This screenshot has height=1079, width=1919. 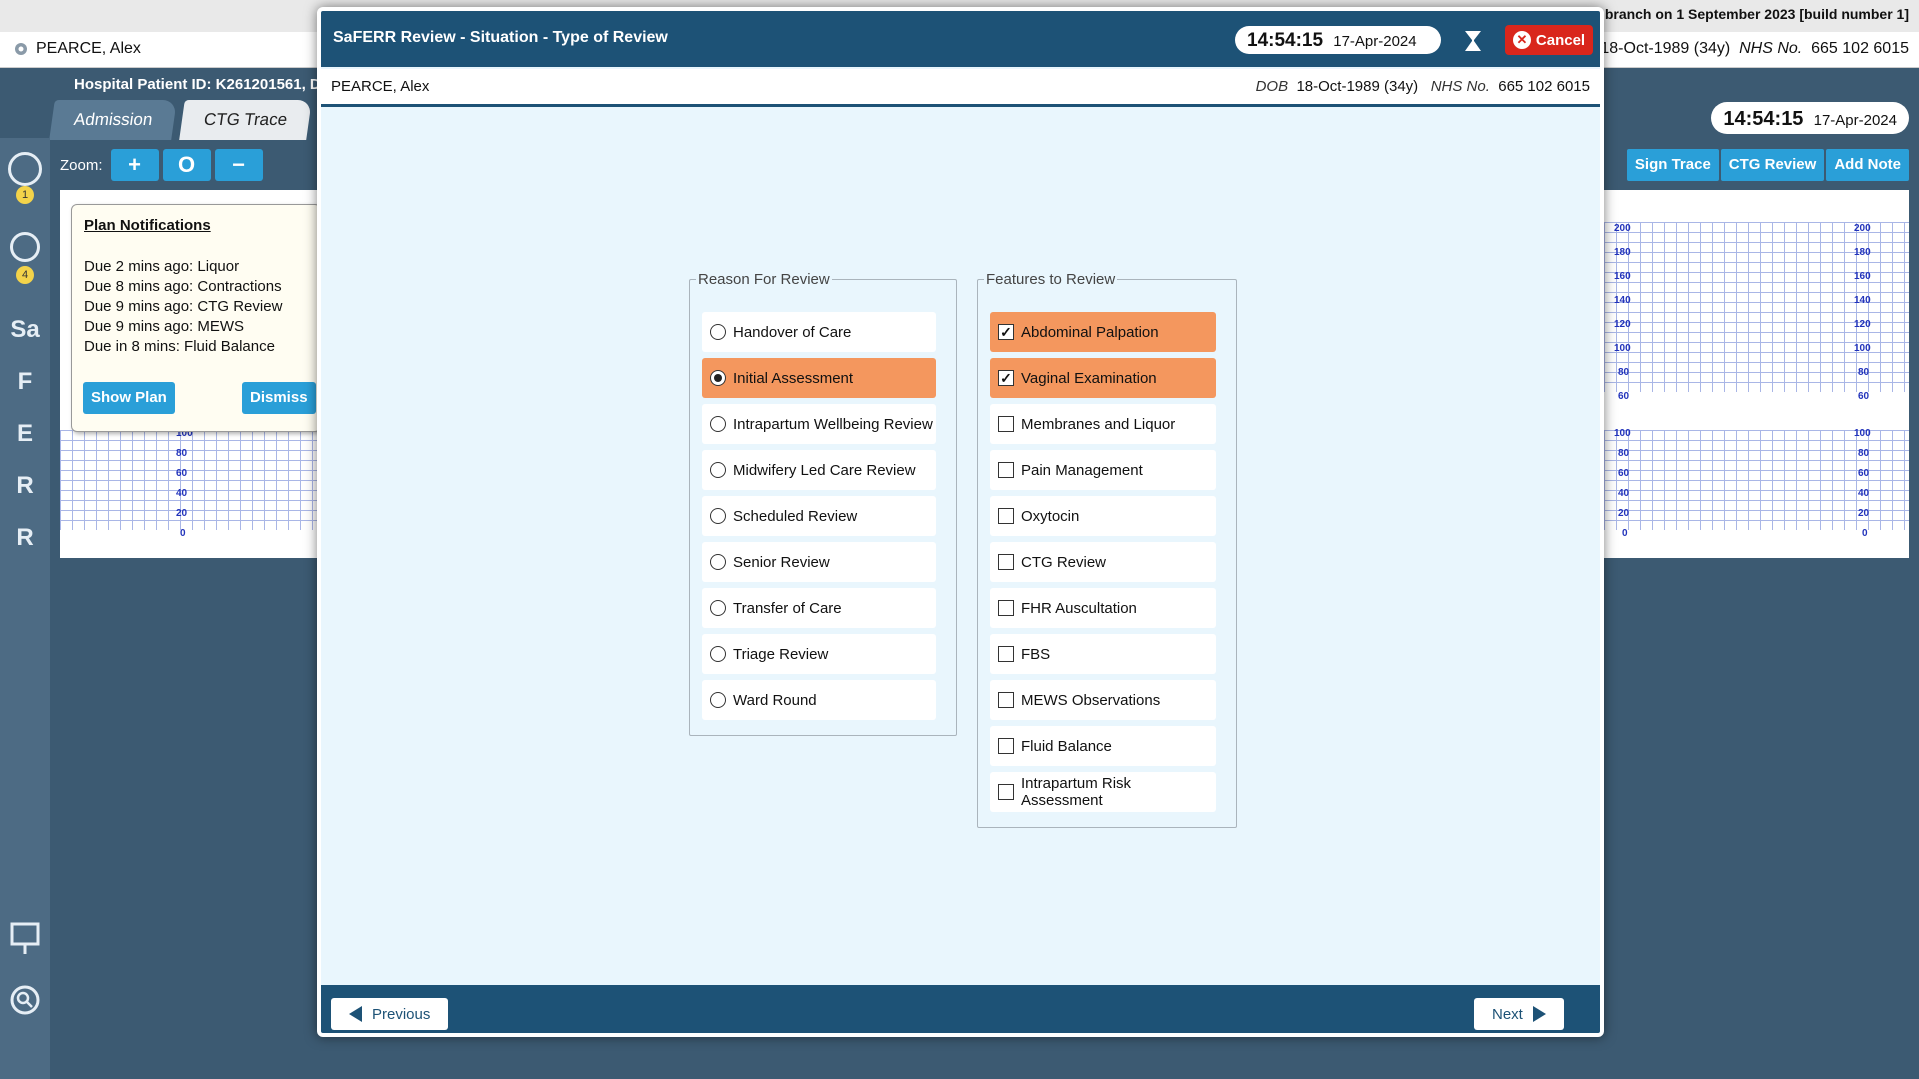 What do you see at coordinates (1103, 378) in the screenshot?
I see `feature-vaginal-examination: ✓ Vaginal Examination` at bounding box center [1103, 378].